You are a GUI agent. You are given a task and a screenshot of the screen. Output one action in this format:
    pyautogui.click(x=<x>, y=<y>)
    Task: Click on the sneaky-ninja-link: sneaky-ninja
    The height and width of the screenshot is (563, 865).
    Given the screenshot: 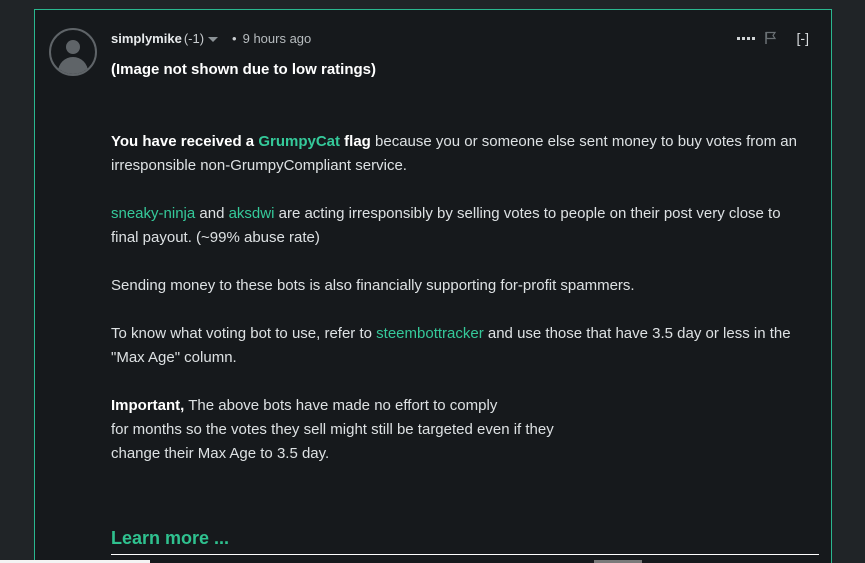 What is the action you would take?
    pyautogui.click(x=153, y=213)
    